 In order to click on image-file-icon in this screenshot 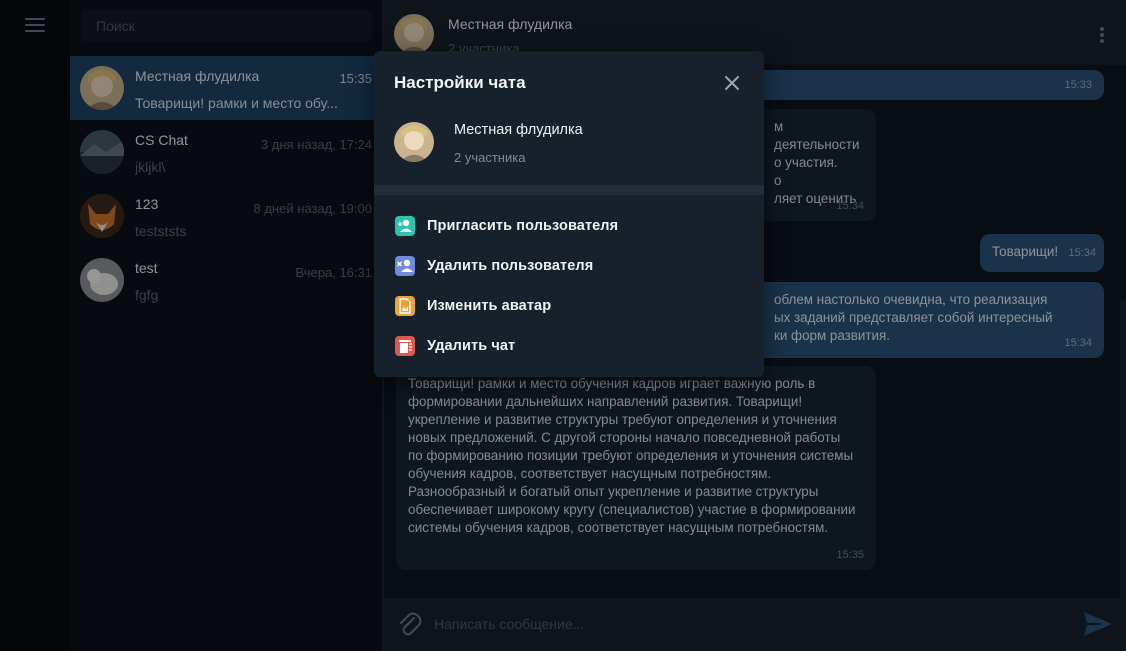, I will do `click(405, 306)`.